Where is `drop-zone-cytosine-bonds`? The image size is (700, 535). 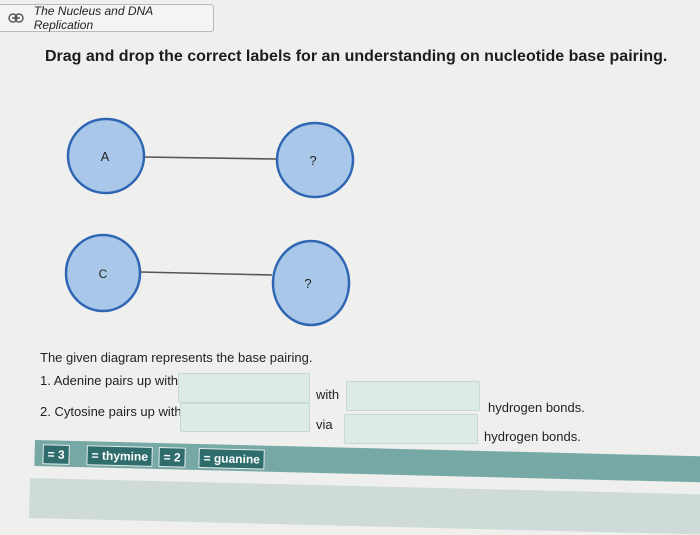 drop-zone-cytosine-bonds is located at coordinates (411, 429).